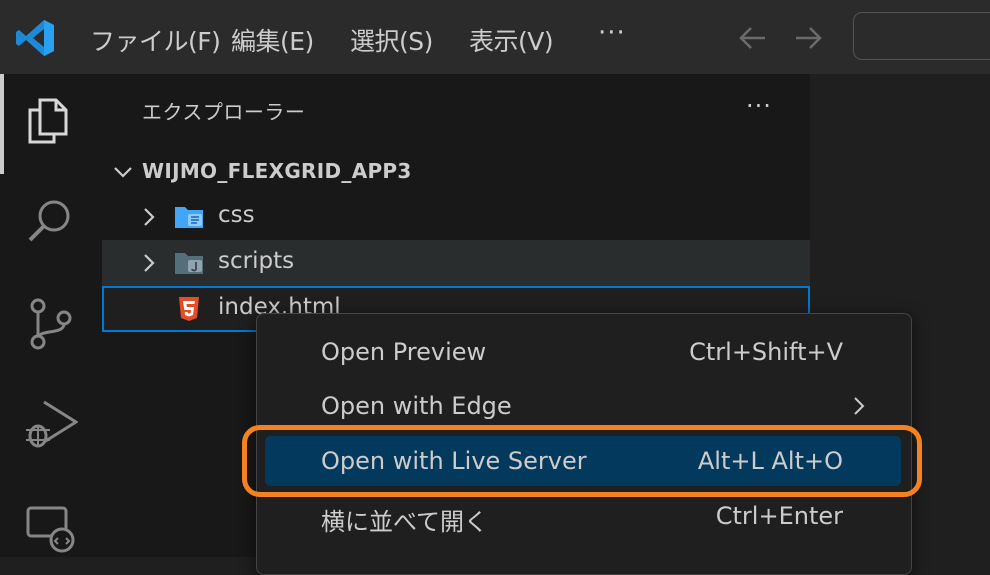 The height and width of the screenshot is (575, 990). I want to click on activity-bar, so click(51, 315).